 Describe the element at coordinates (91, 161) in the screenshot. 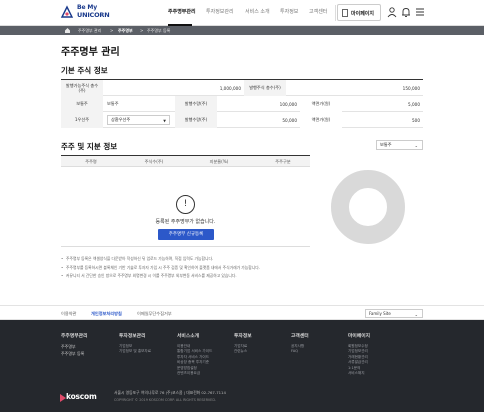

I see `column-header: 주주명` at that location.